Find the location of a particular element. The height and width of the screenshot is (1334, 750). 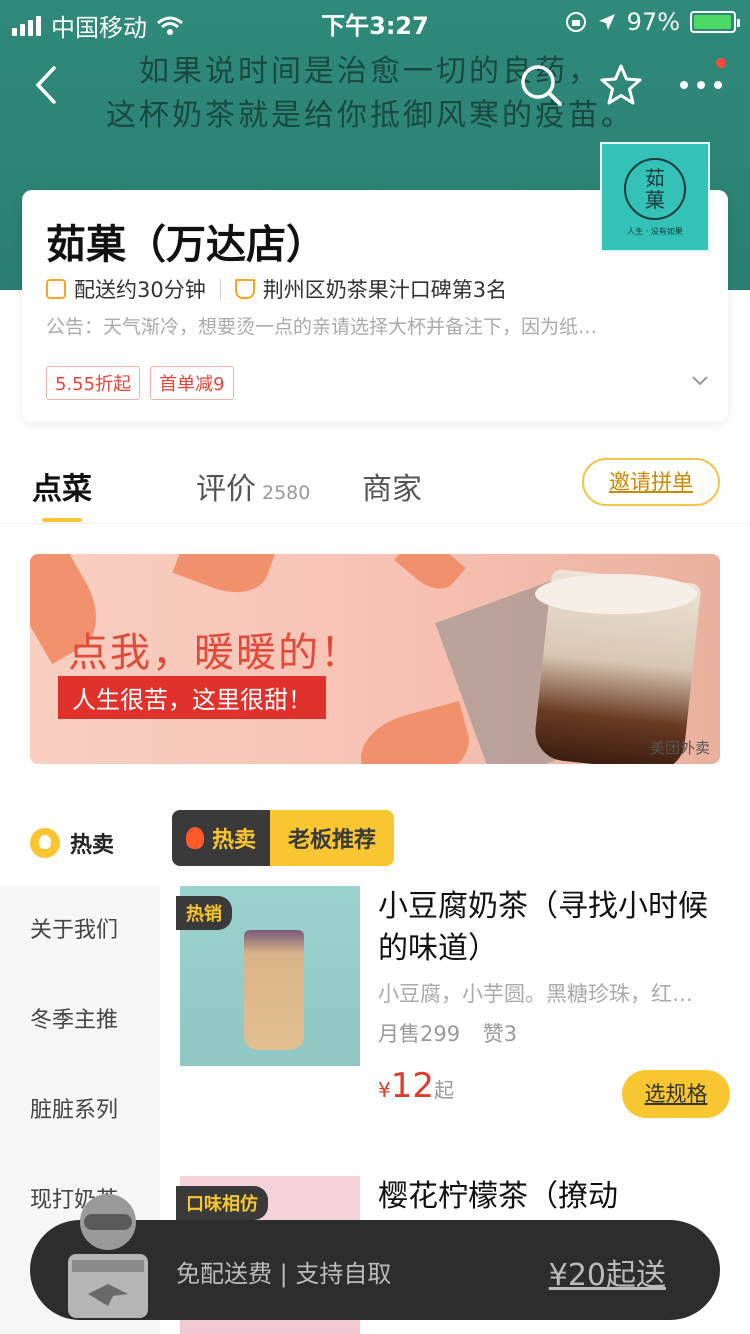

banner-watermark: 美团外卖 is located at coordinates (679, 748).